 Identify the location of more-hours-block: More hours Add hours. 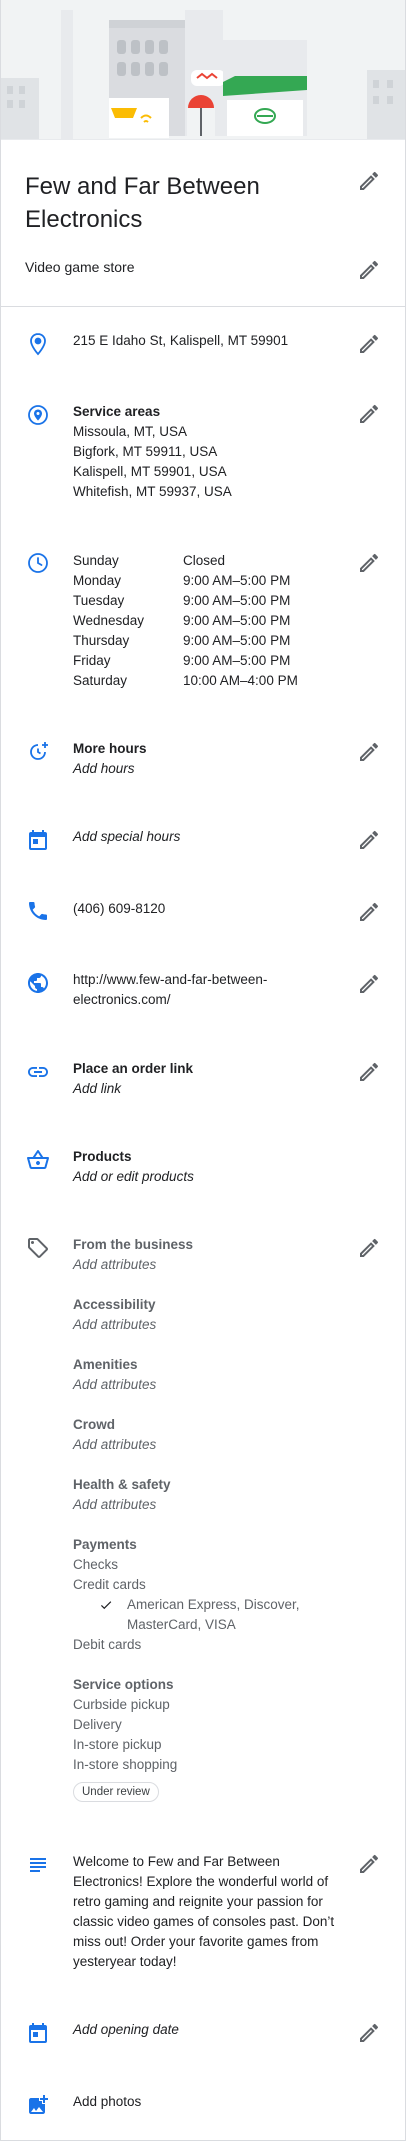
(110, 759).